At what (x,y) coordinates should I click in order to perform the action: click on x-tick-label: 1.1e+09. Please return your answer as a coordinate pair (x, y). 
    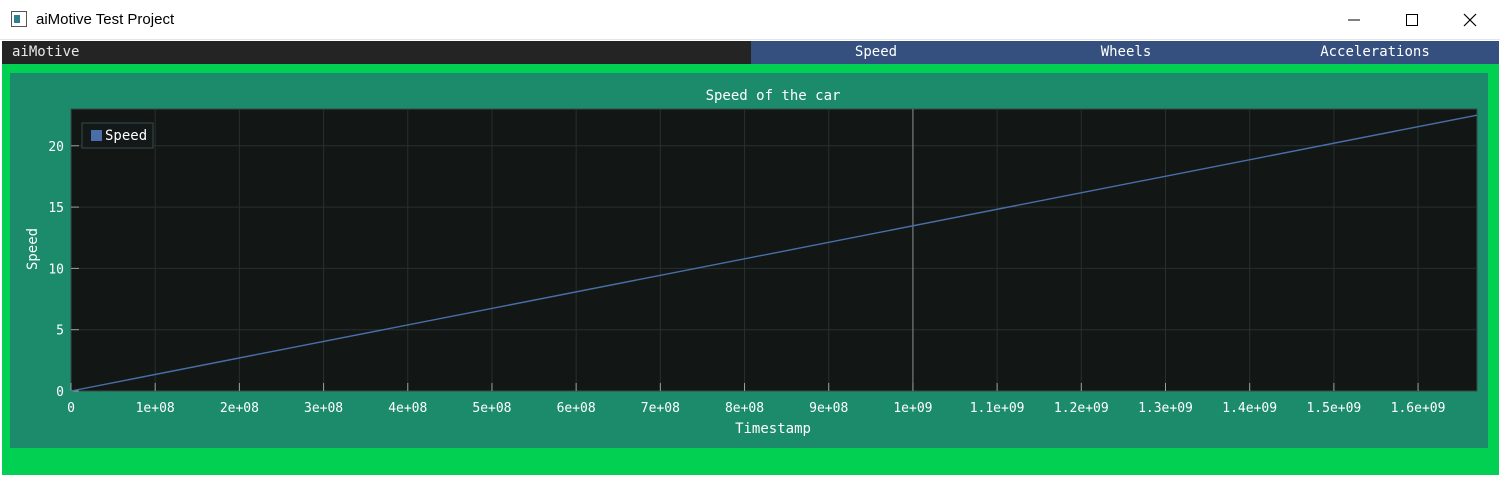
    Looking at the image, I should click on (997, 408).